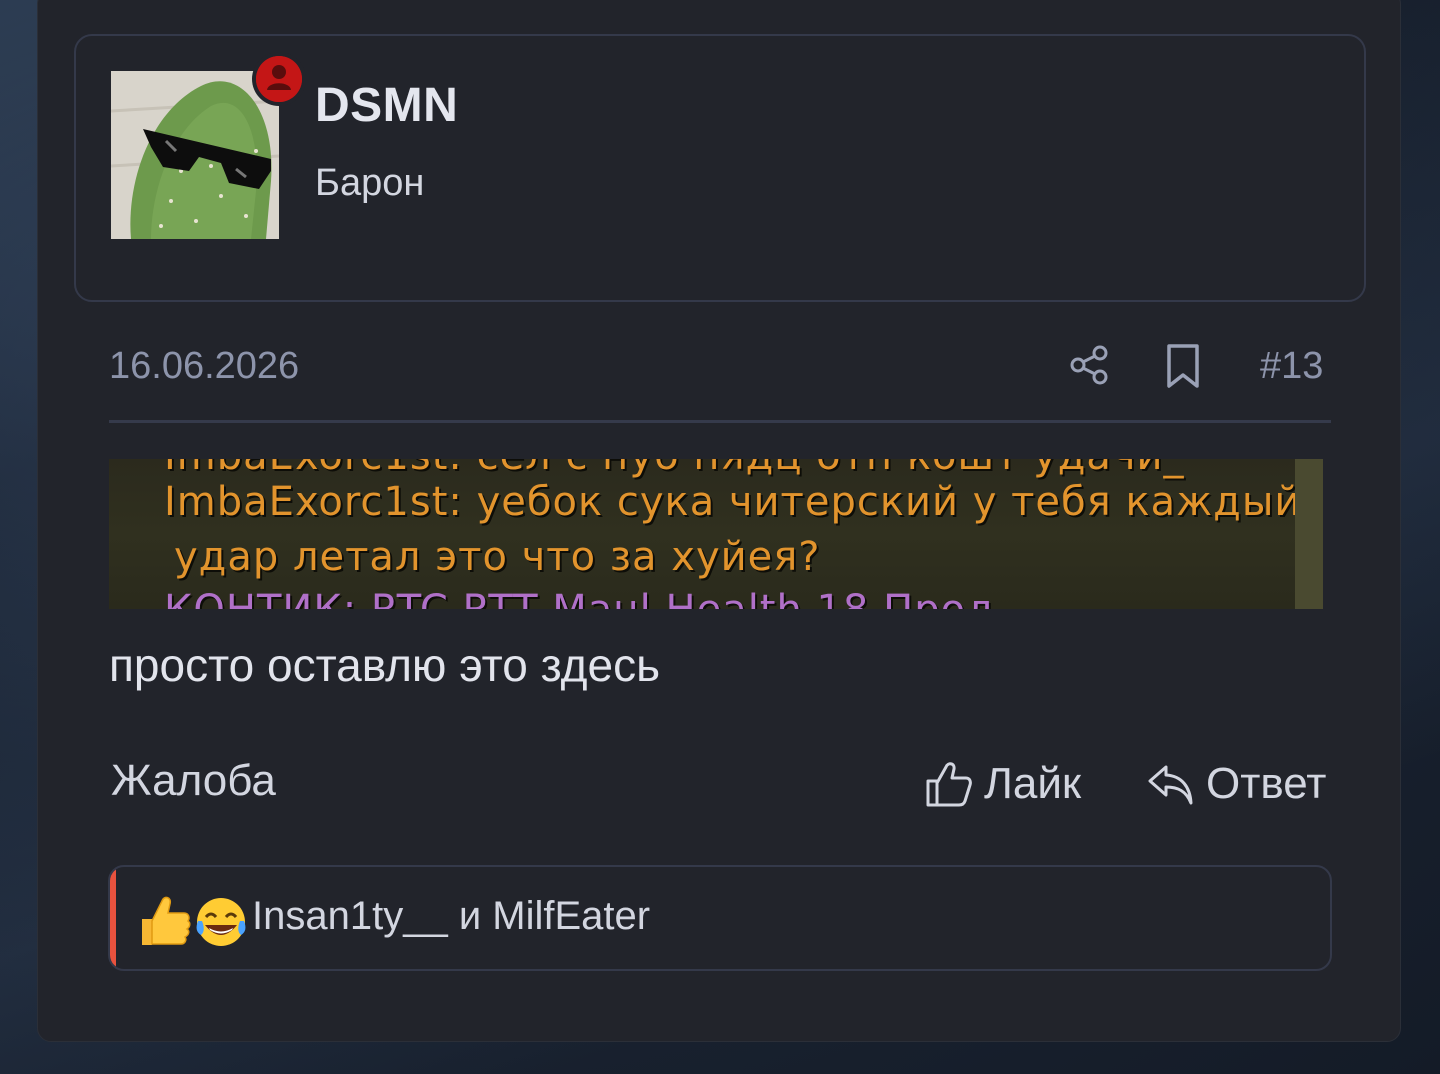  I want to click on tears-of-joy-emoji-icon, so click(221, 922).